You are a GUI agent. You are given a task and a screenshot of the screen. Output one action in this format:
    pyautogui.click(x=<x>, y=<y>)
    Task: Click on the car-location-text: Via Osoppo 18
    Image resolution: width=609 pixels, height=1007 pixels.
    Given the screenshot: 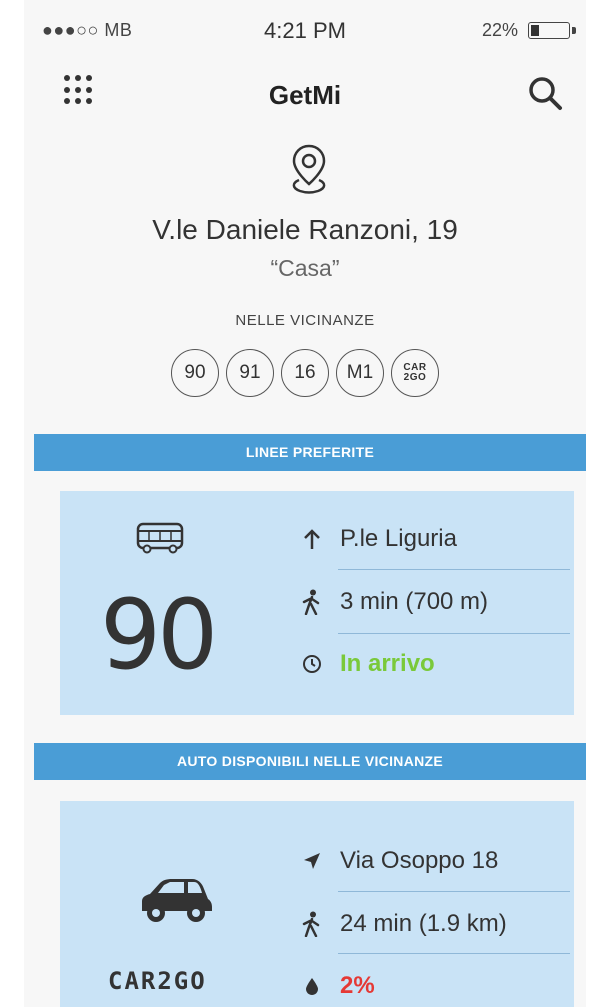 What is the action you would take?
    pyautogui.click(x=419, y=860)
    